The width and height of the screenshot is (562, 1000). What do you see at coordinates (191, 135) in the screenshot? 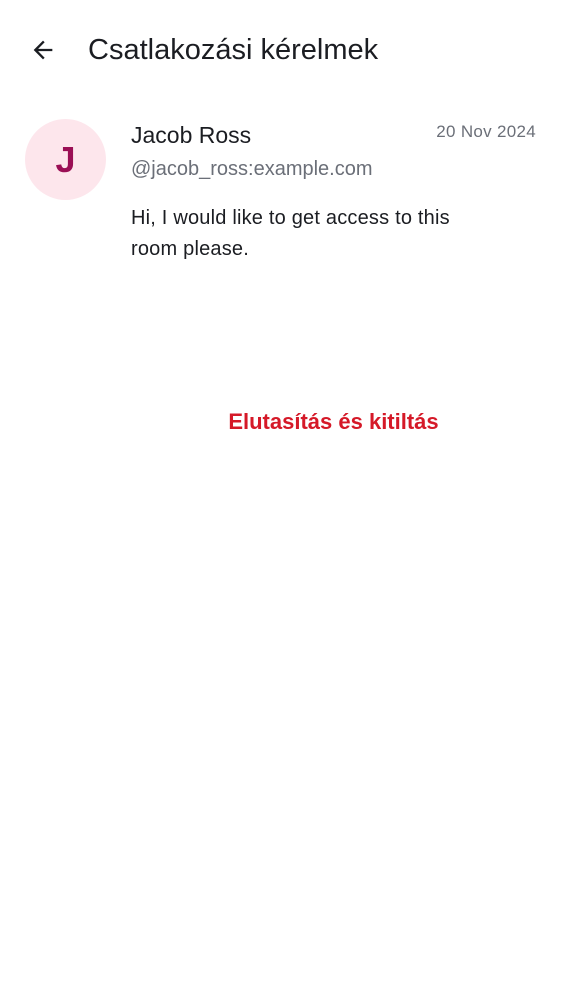
I see `user-display-name: Jacob Ross` at bounding box center [191, 135].